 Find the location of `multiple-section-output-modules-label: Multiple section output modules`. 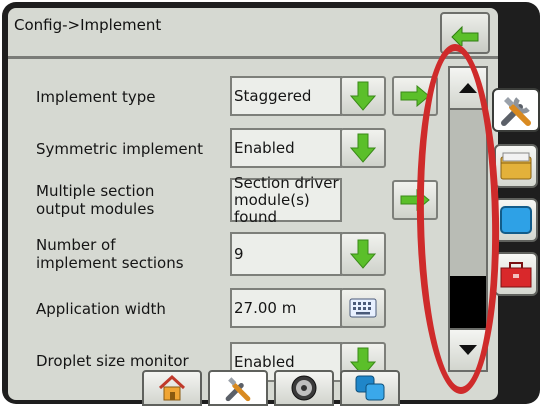

multiple-section-output-modules-label: Multiple section output modules is located at coordinates (95, 200).